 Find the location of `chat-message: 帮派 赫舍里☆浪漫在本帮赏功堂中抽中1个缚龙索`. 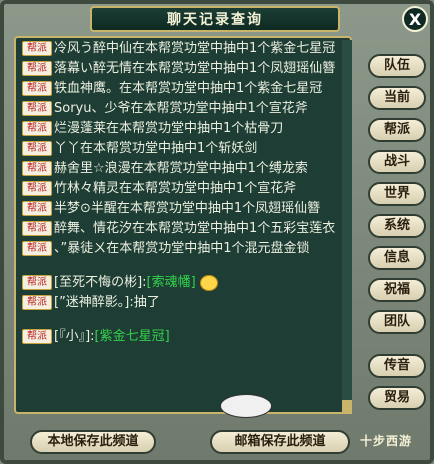

chat-message: 帮派 赫舍里☆浪漫在本帮赏功堂中抽中1个缚龙索 is located at coordinates (183, 168).